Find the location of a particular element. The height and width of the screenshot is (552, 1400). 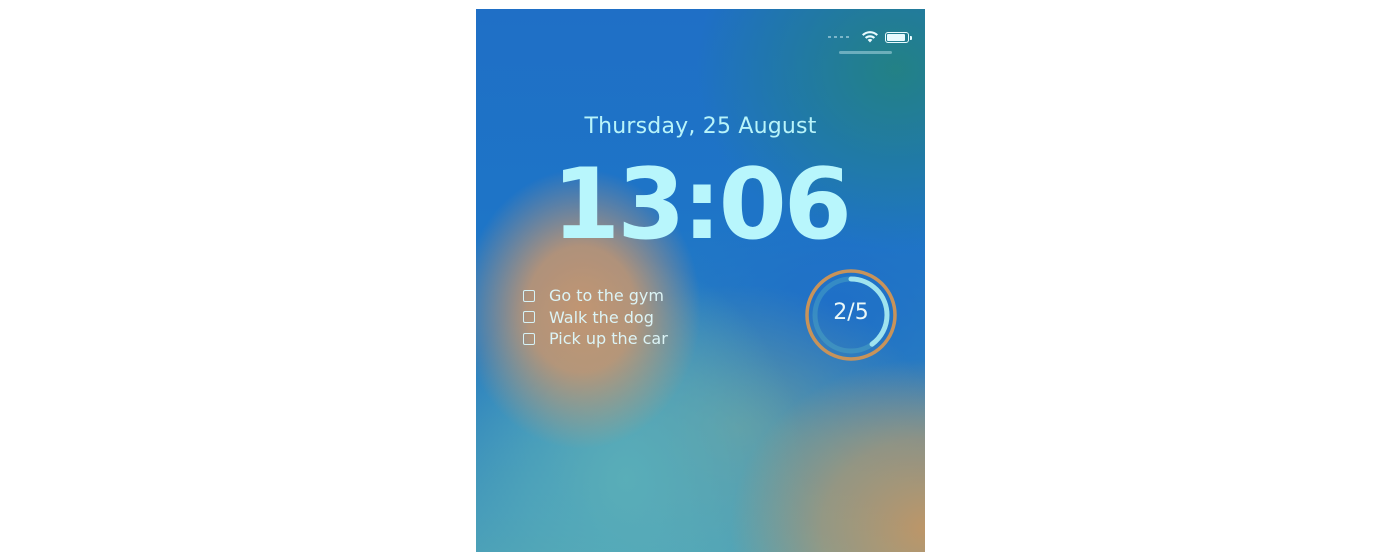

lock-screen-date: Thursday, 25 August is located at coordinates (700, 126).